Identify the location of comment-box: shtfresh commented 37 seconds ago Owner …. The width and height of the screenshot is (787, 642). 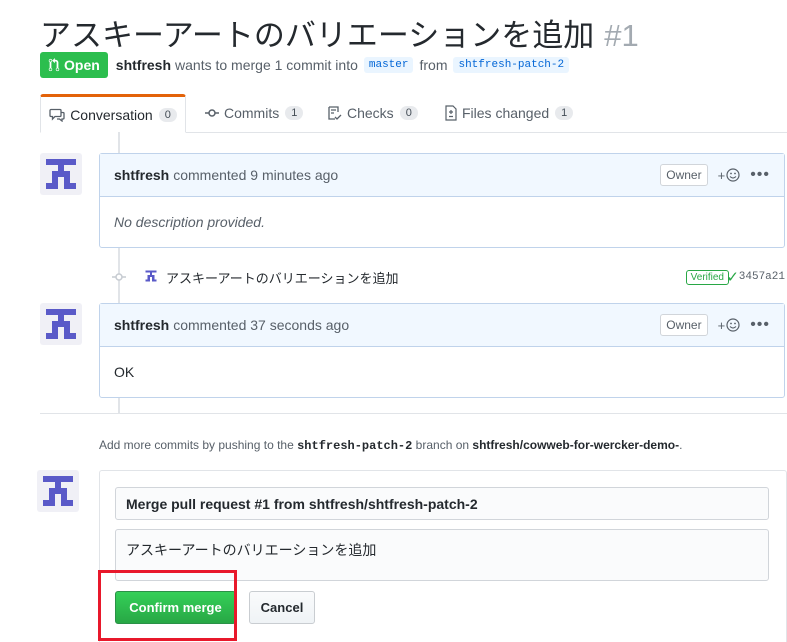
(442, 350).